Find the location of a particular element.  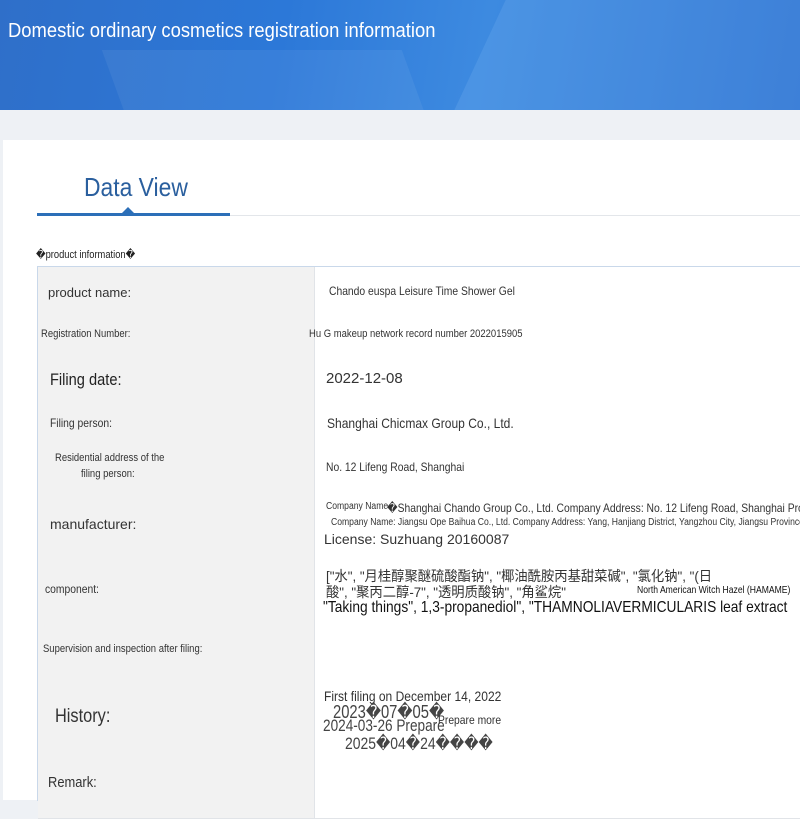

residential-address-label-line1: Residential address of the is located at coordinates (110, 458).